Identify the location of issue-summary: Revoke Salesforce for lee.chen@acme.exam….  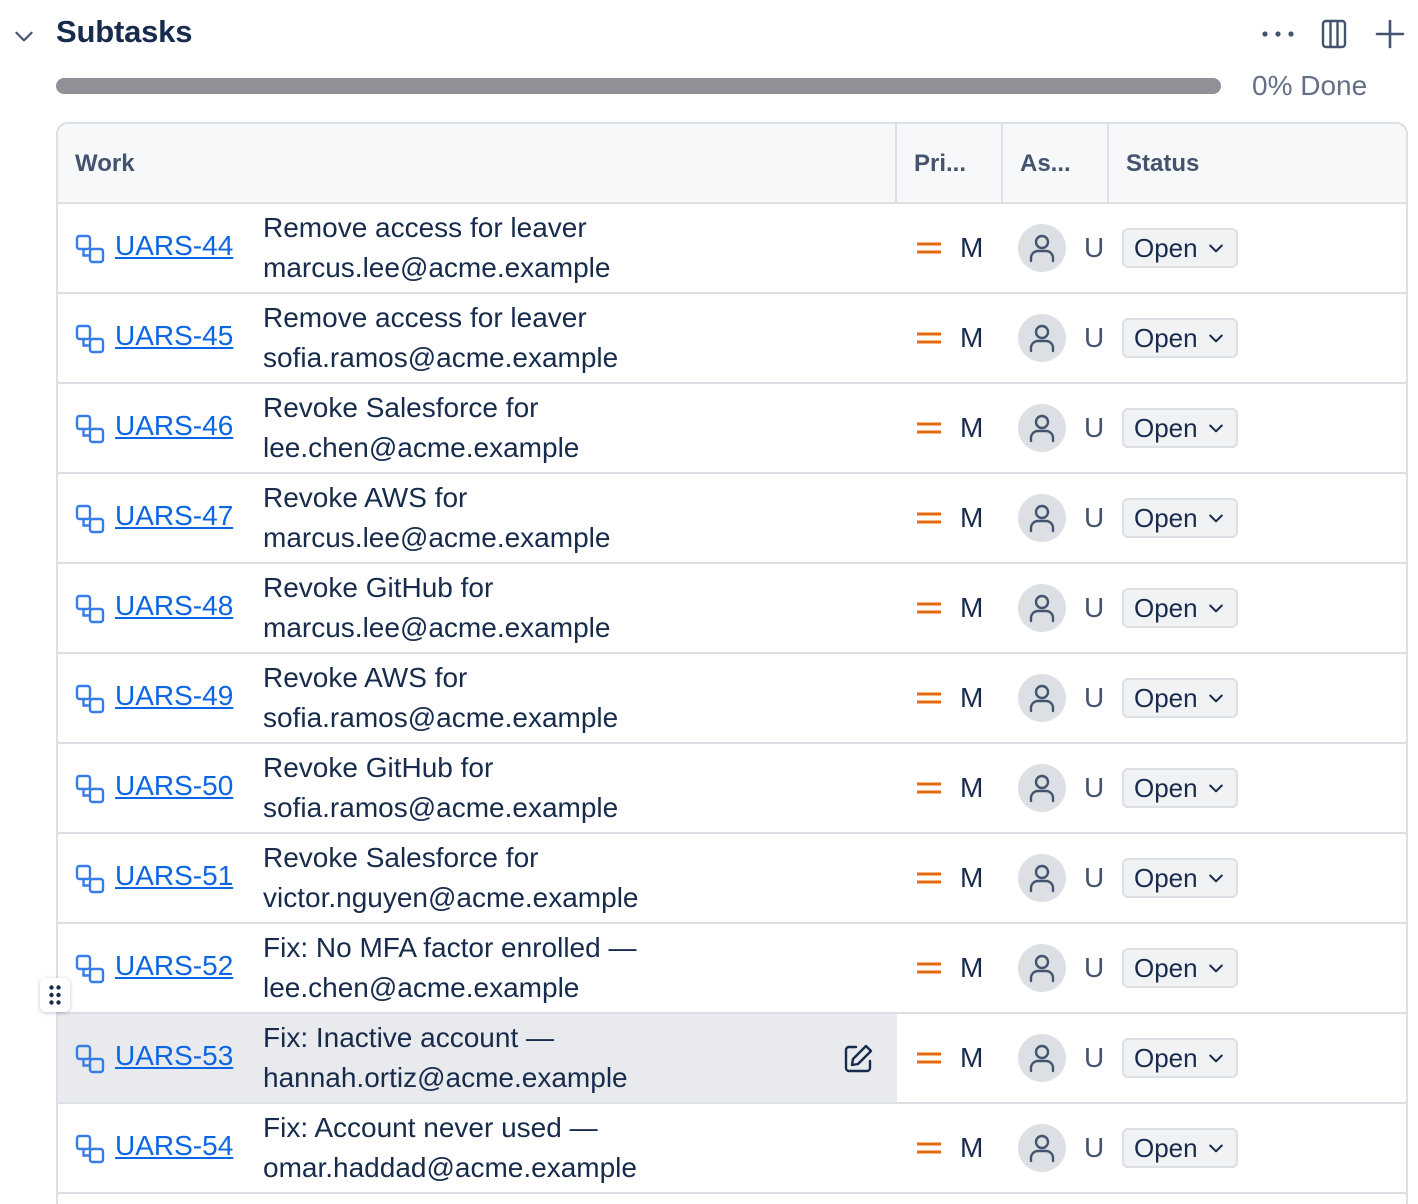
(483, 428).